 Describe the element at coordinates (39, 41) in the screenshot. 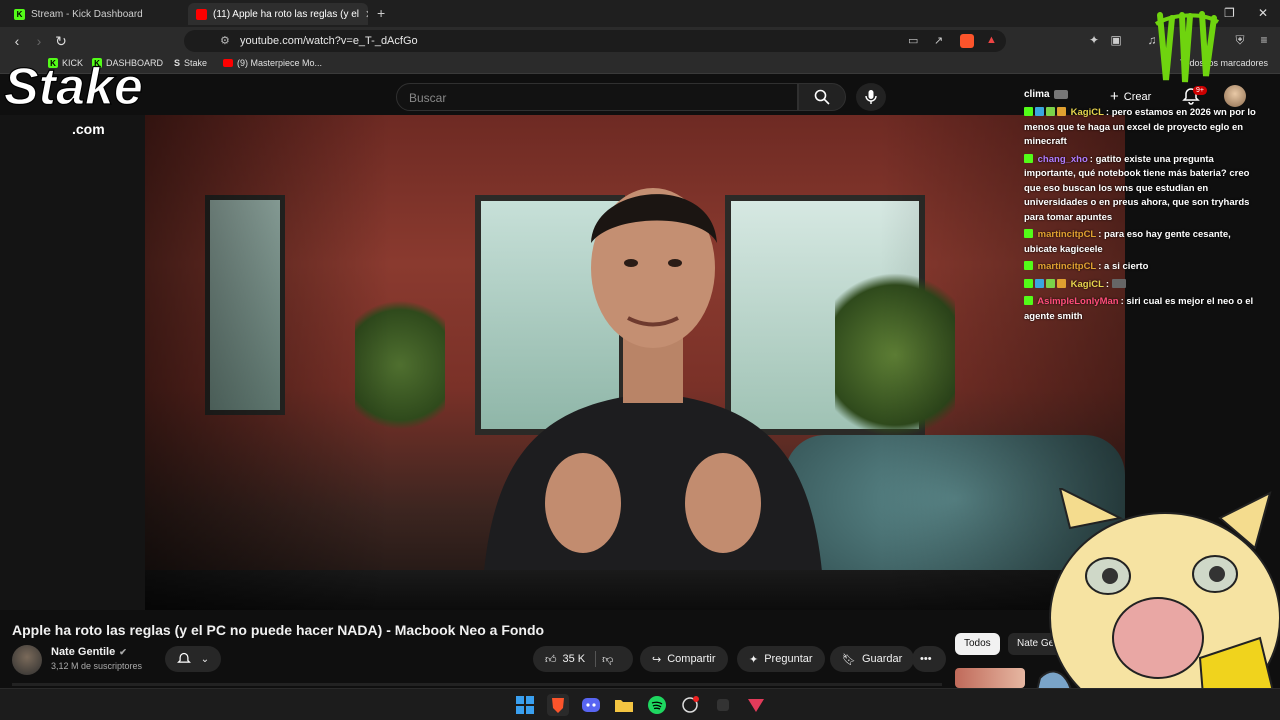

I see `forward-icon: ›` at that location.